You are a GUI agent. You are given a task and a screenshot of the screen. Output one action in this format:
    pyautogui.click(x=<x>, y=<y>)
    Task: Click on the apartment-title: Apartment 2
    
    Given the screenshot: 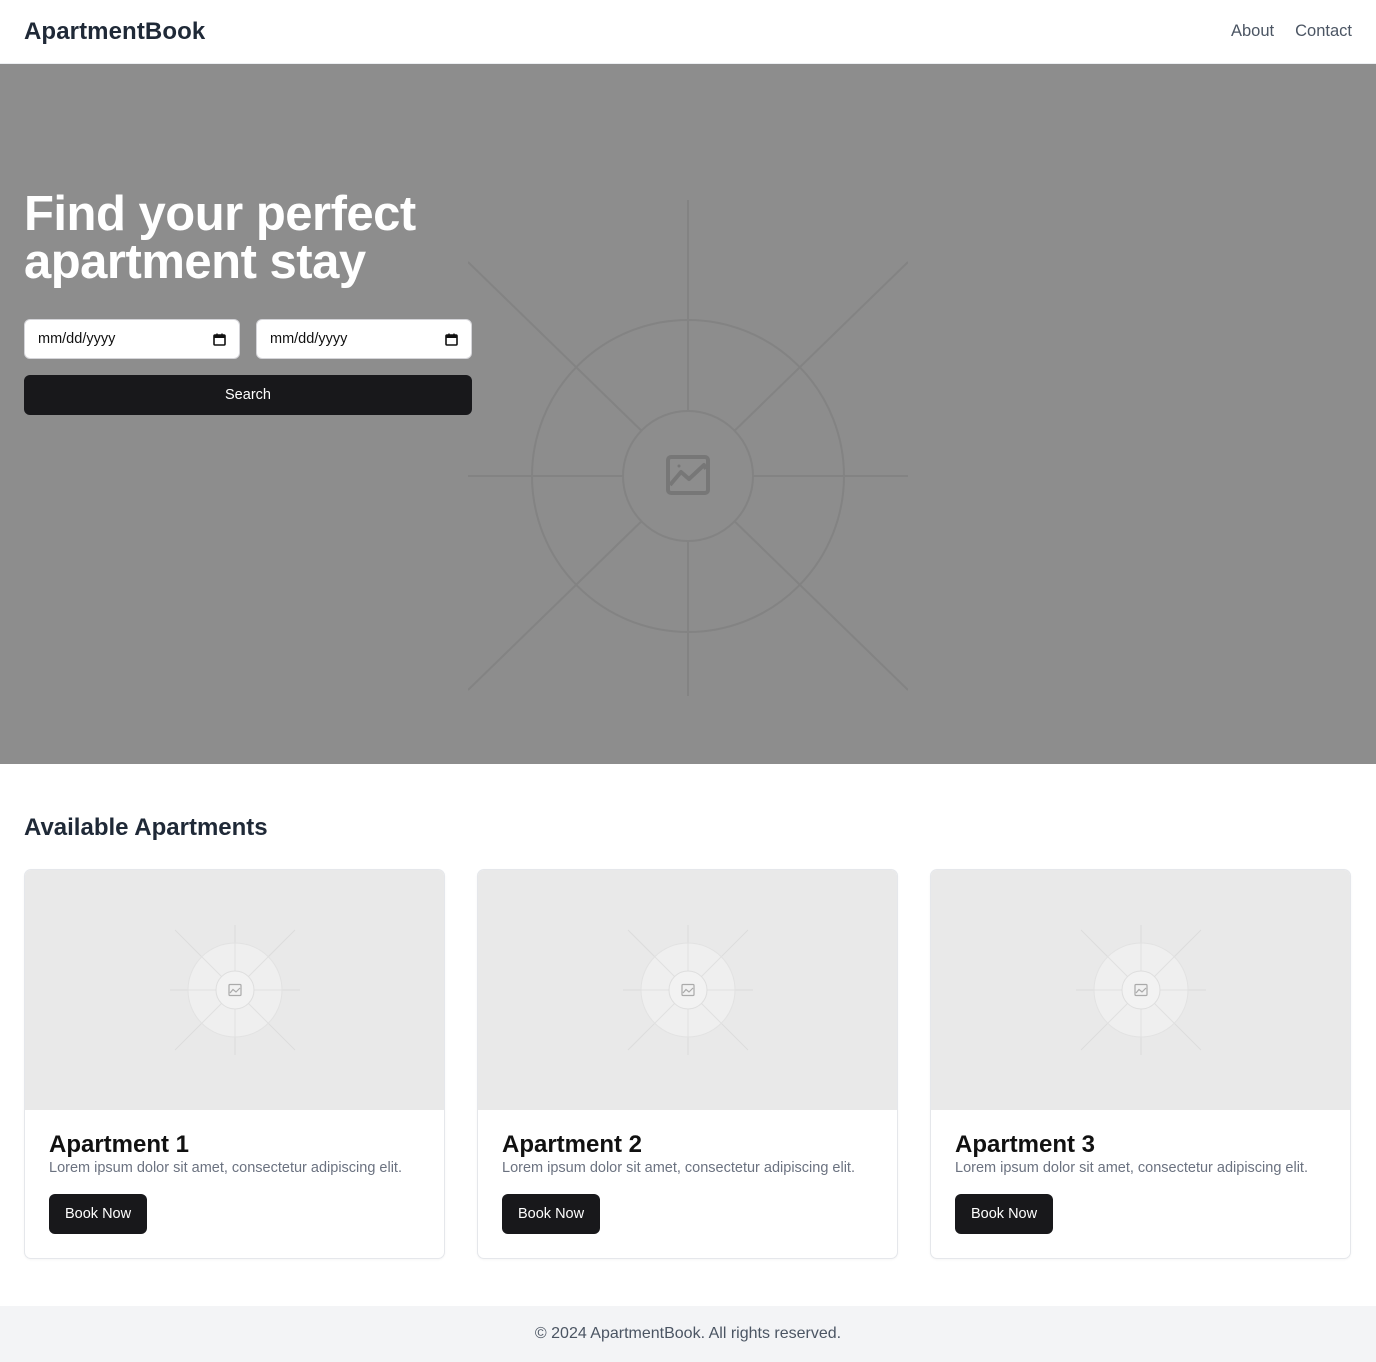 What is the action you would take?
    pyautogui.click(x=572, y=1144)
    